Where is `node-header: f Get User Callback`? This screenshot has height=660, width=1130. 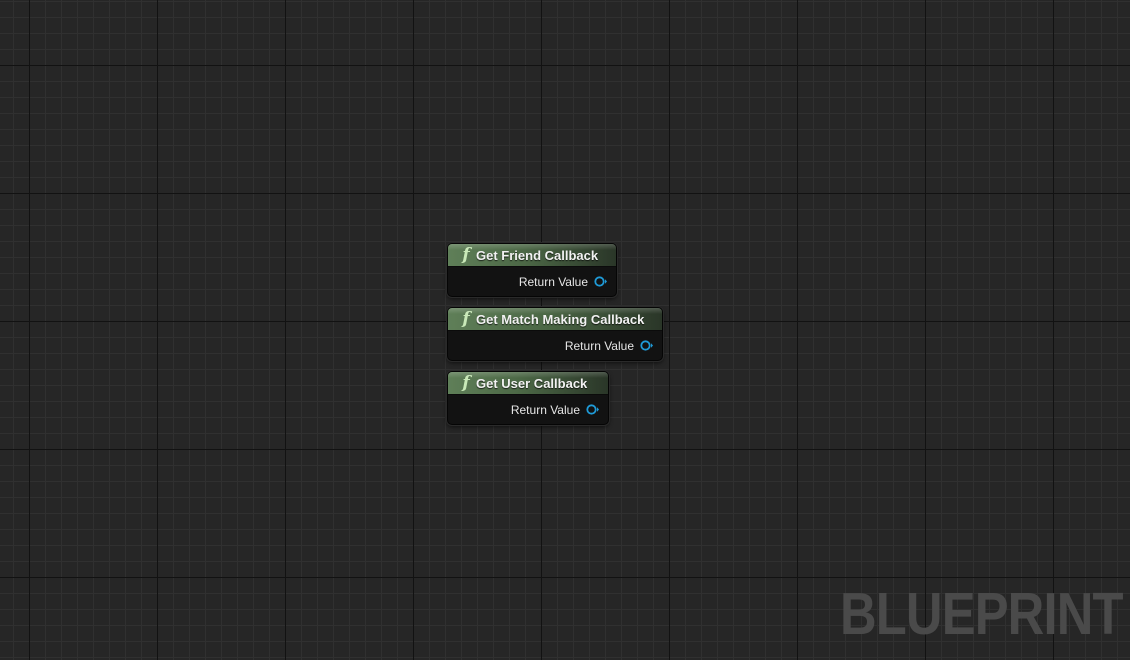 node-header: f Get User Callback is located at coordinates (528, 383).